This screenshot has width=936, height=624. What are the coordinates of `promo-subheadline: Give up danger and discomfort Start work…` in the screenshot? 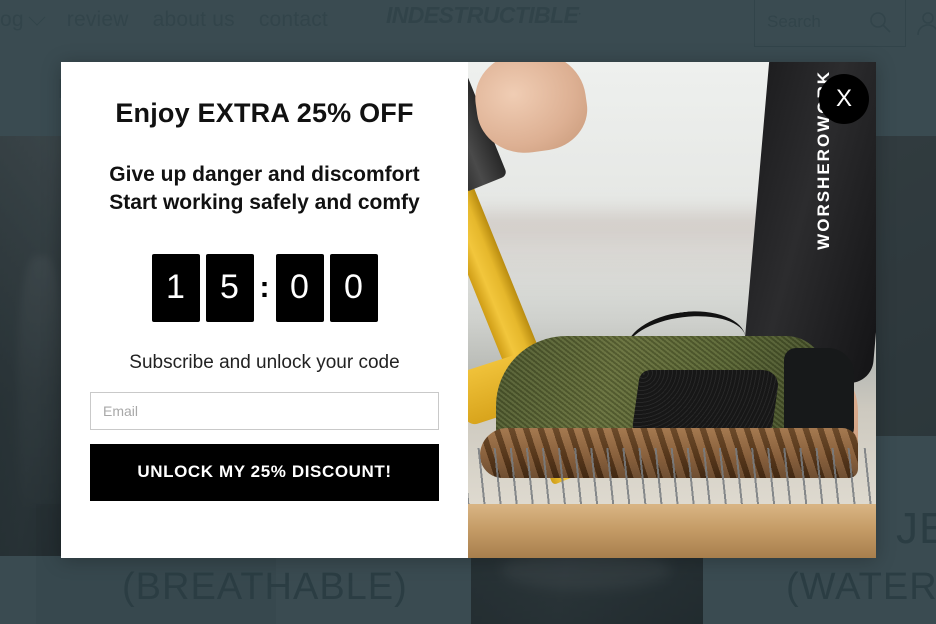 It's located at (264, 173).